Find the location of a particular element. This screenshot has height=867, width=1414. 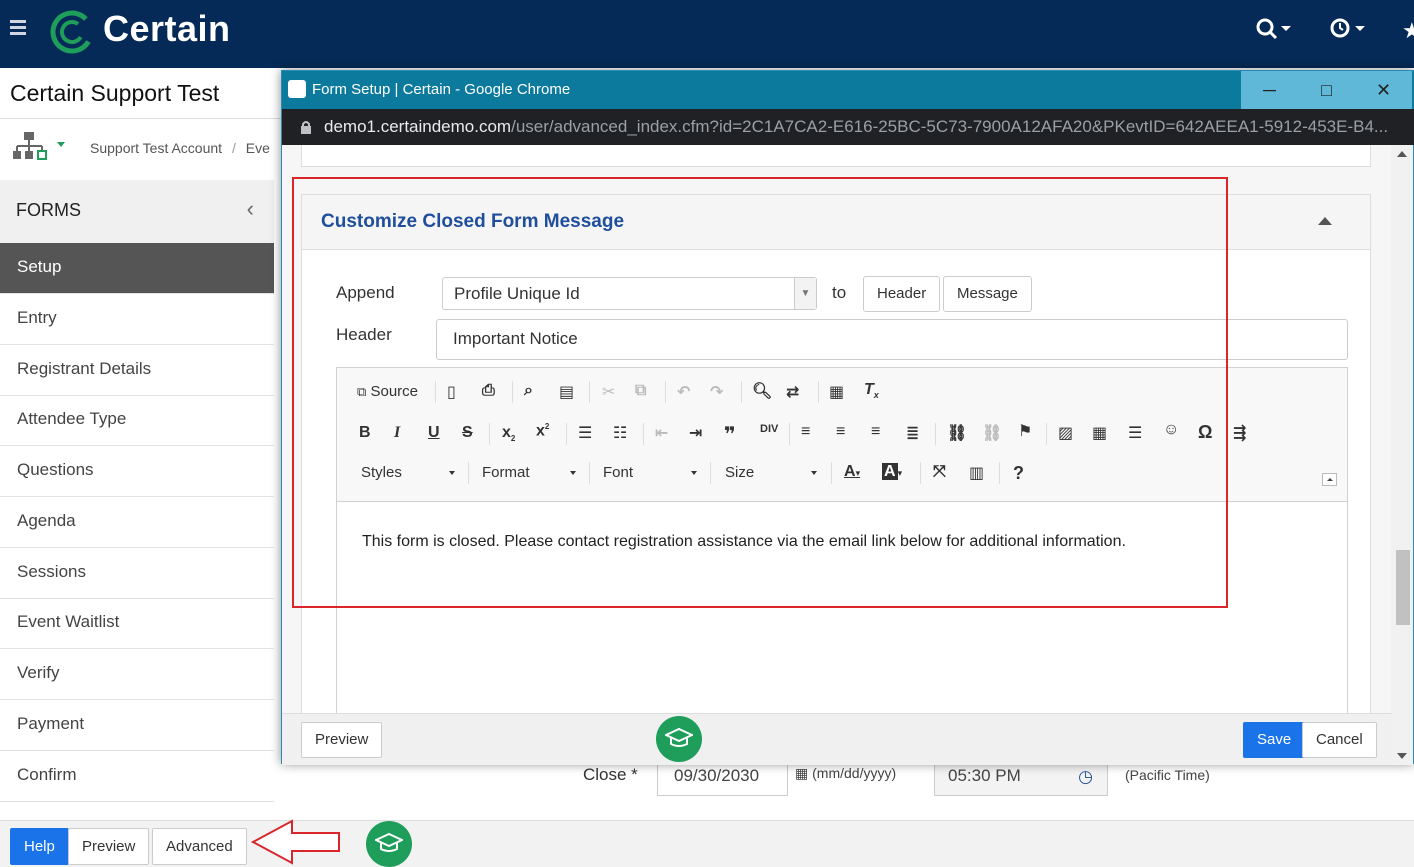

divider is located at coordinates (145, 118).